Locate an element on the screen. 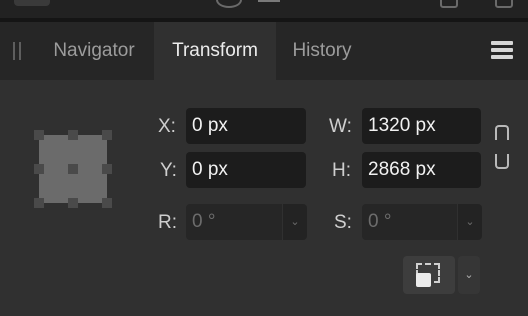  transform-options-chevron-icon: ⌄ is located at coordinates (469, 275).